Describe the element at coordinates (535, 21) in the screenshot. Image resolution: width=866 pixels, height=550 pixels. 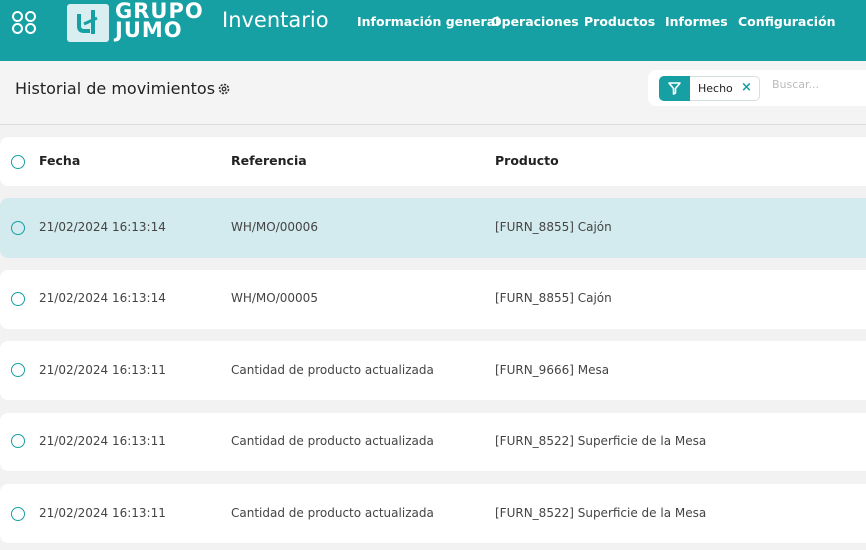
I see `menu-operaciones: Operaciones` at that location.